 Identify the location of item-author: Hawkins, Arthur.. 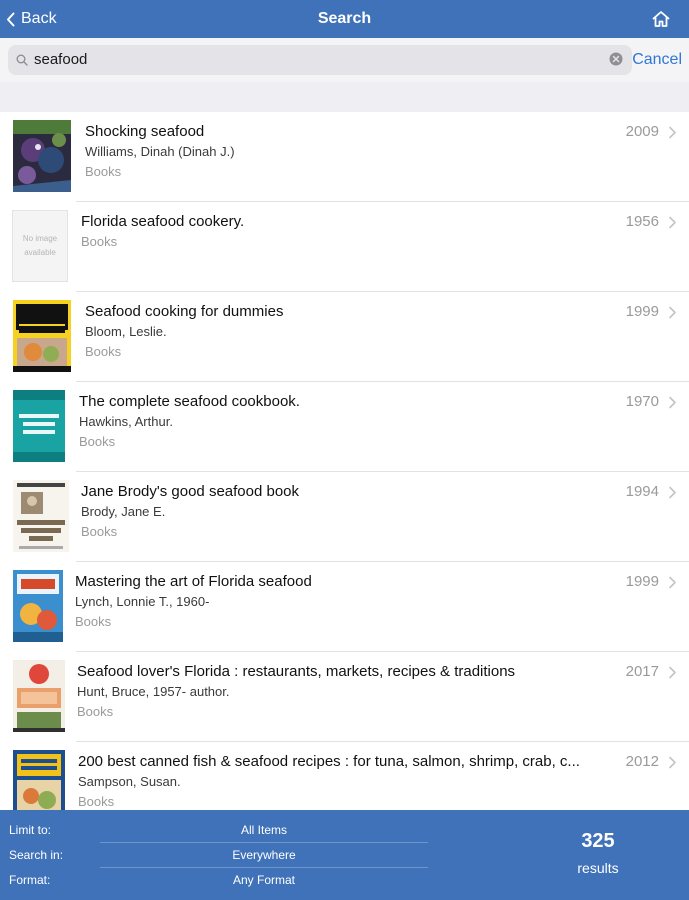
(126, 421).